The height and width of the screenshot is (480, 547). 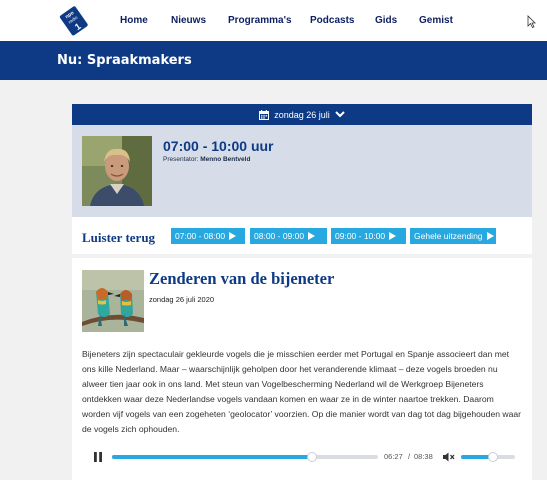 I want to click on listen-segment-0700-0800: 07:00 - 08:00, so click(x=208, y=236).